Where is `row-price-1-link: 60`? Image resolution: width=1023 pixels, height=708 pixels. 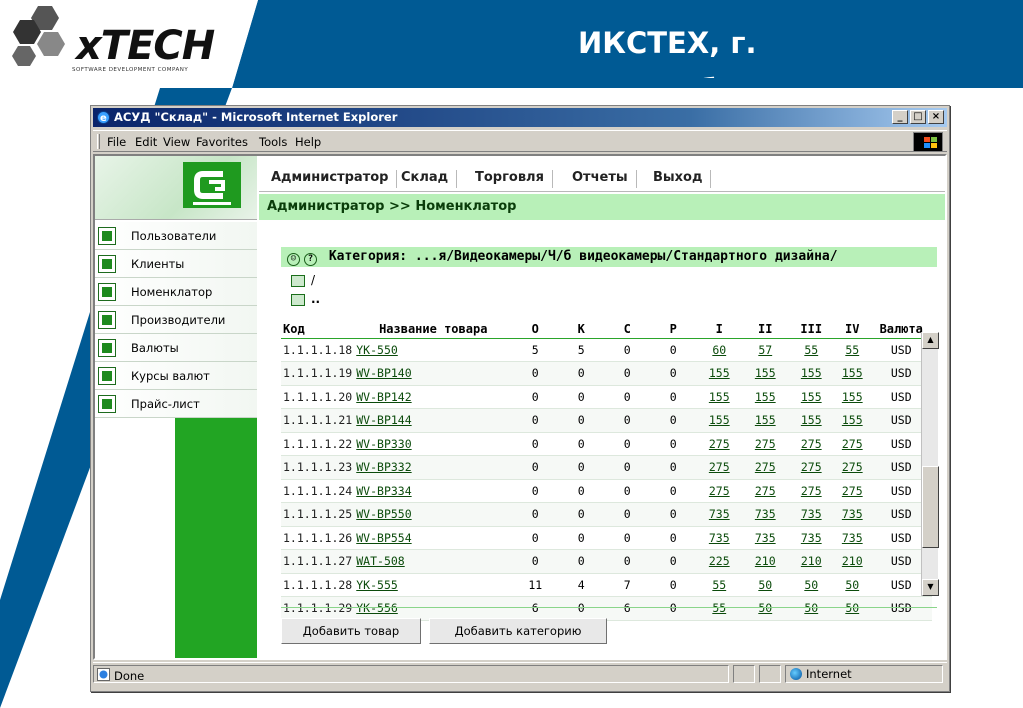
row-price-1-link: 60 is located at coordinates (719, 350).